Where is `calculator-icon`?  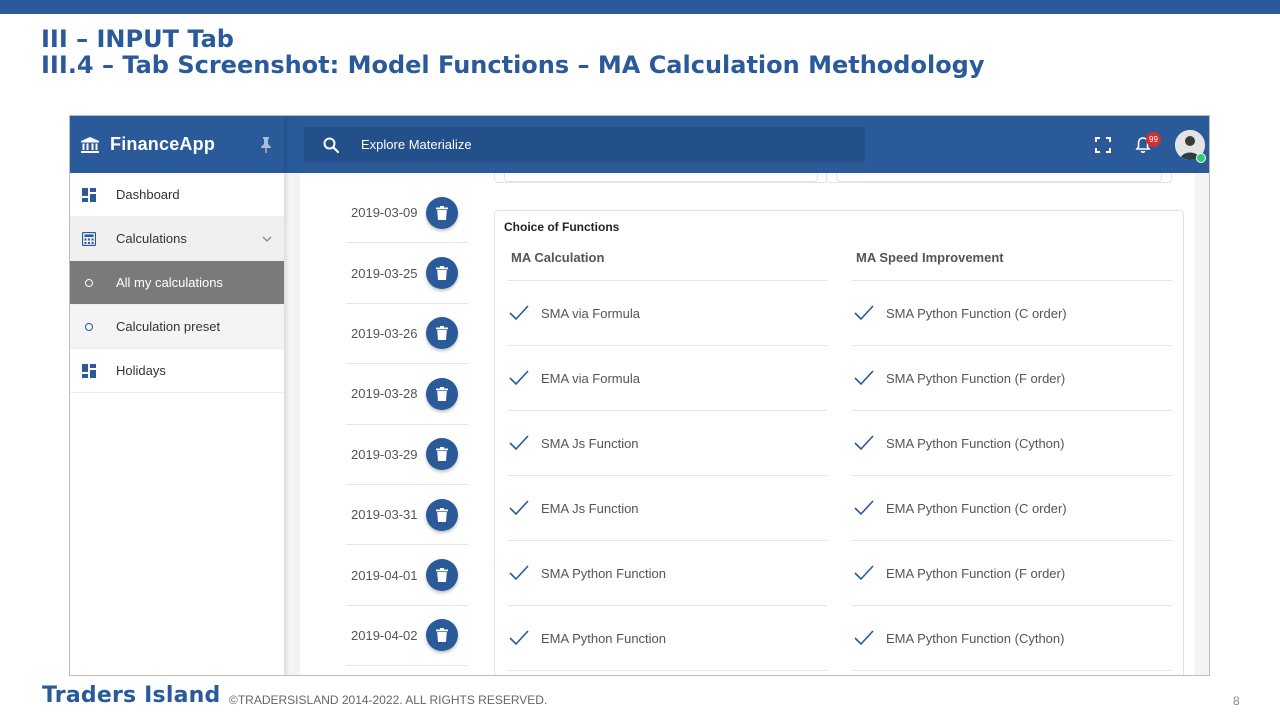
calculator-icon is located at coordinates (89, 238).